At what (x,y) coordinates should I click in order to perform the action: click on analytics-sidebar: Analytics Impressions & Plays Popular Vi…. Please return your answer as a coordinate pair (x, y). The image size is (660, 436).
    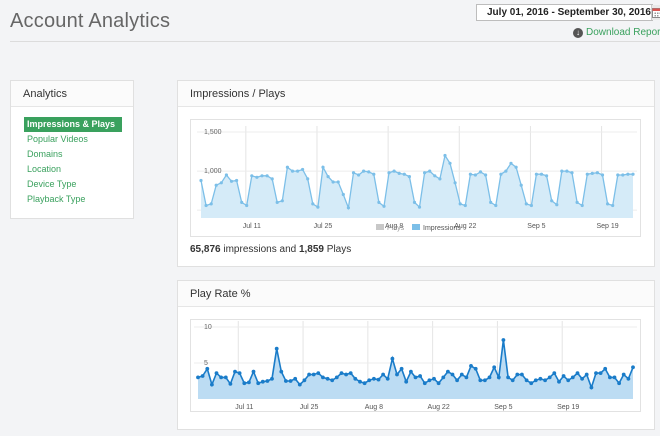
    Looking at the image, I should click on (72, 149).